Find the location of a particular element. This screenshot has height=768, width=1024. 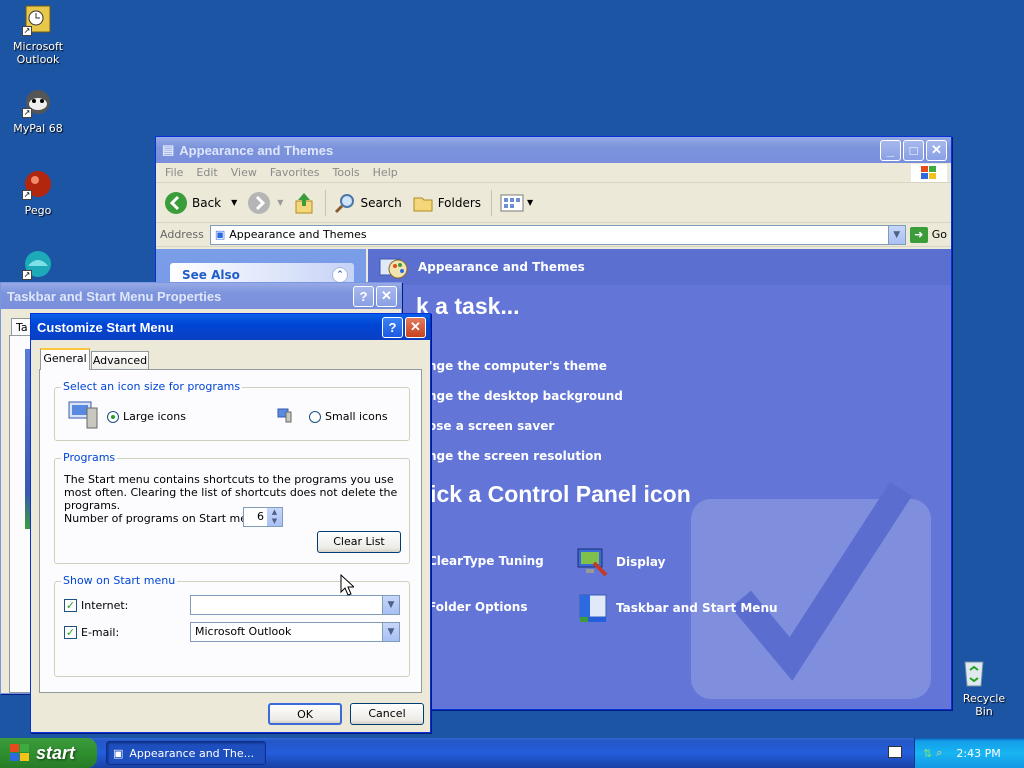

cp-icon-taskbar-start-menu: Taskbar and Start Menu is located at coordinates (677, 608).